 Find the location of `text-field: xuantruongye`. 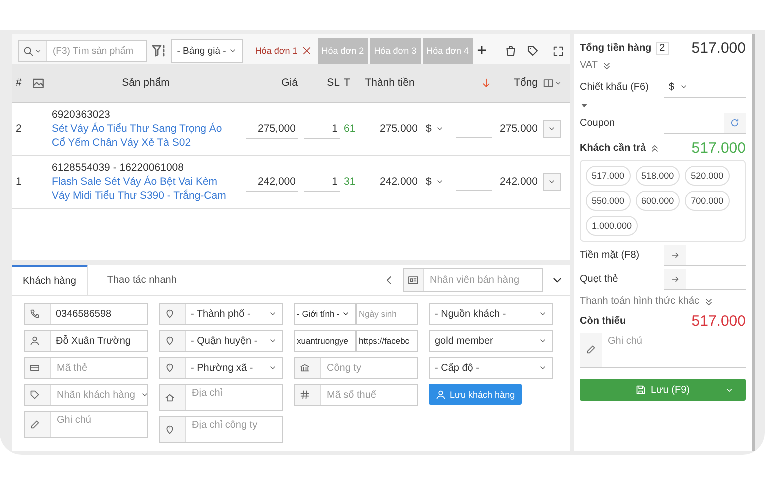

text-field: xuantruongye is located at coordinates (325, 341).